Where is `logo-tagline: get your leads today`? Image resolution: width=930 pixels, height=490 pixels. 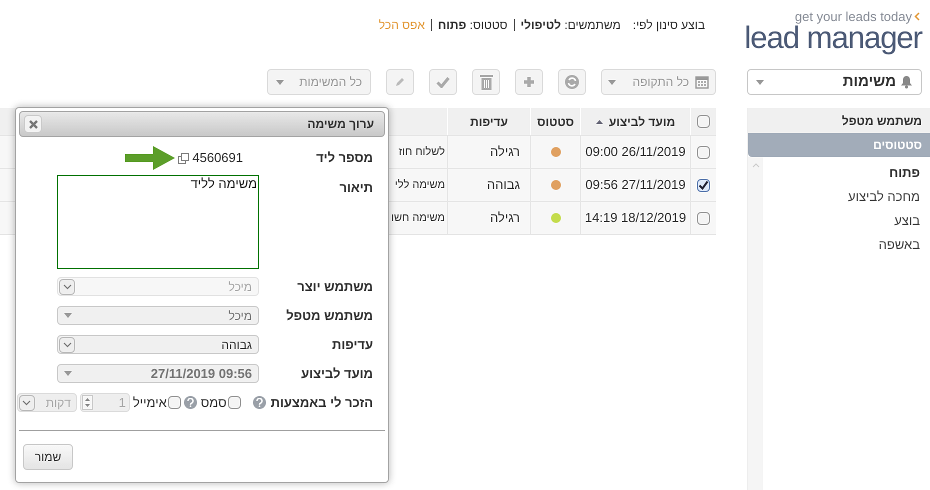 logo-tagline: get your leads today is located at coordinates (853, 16).